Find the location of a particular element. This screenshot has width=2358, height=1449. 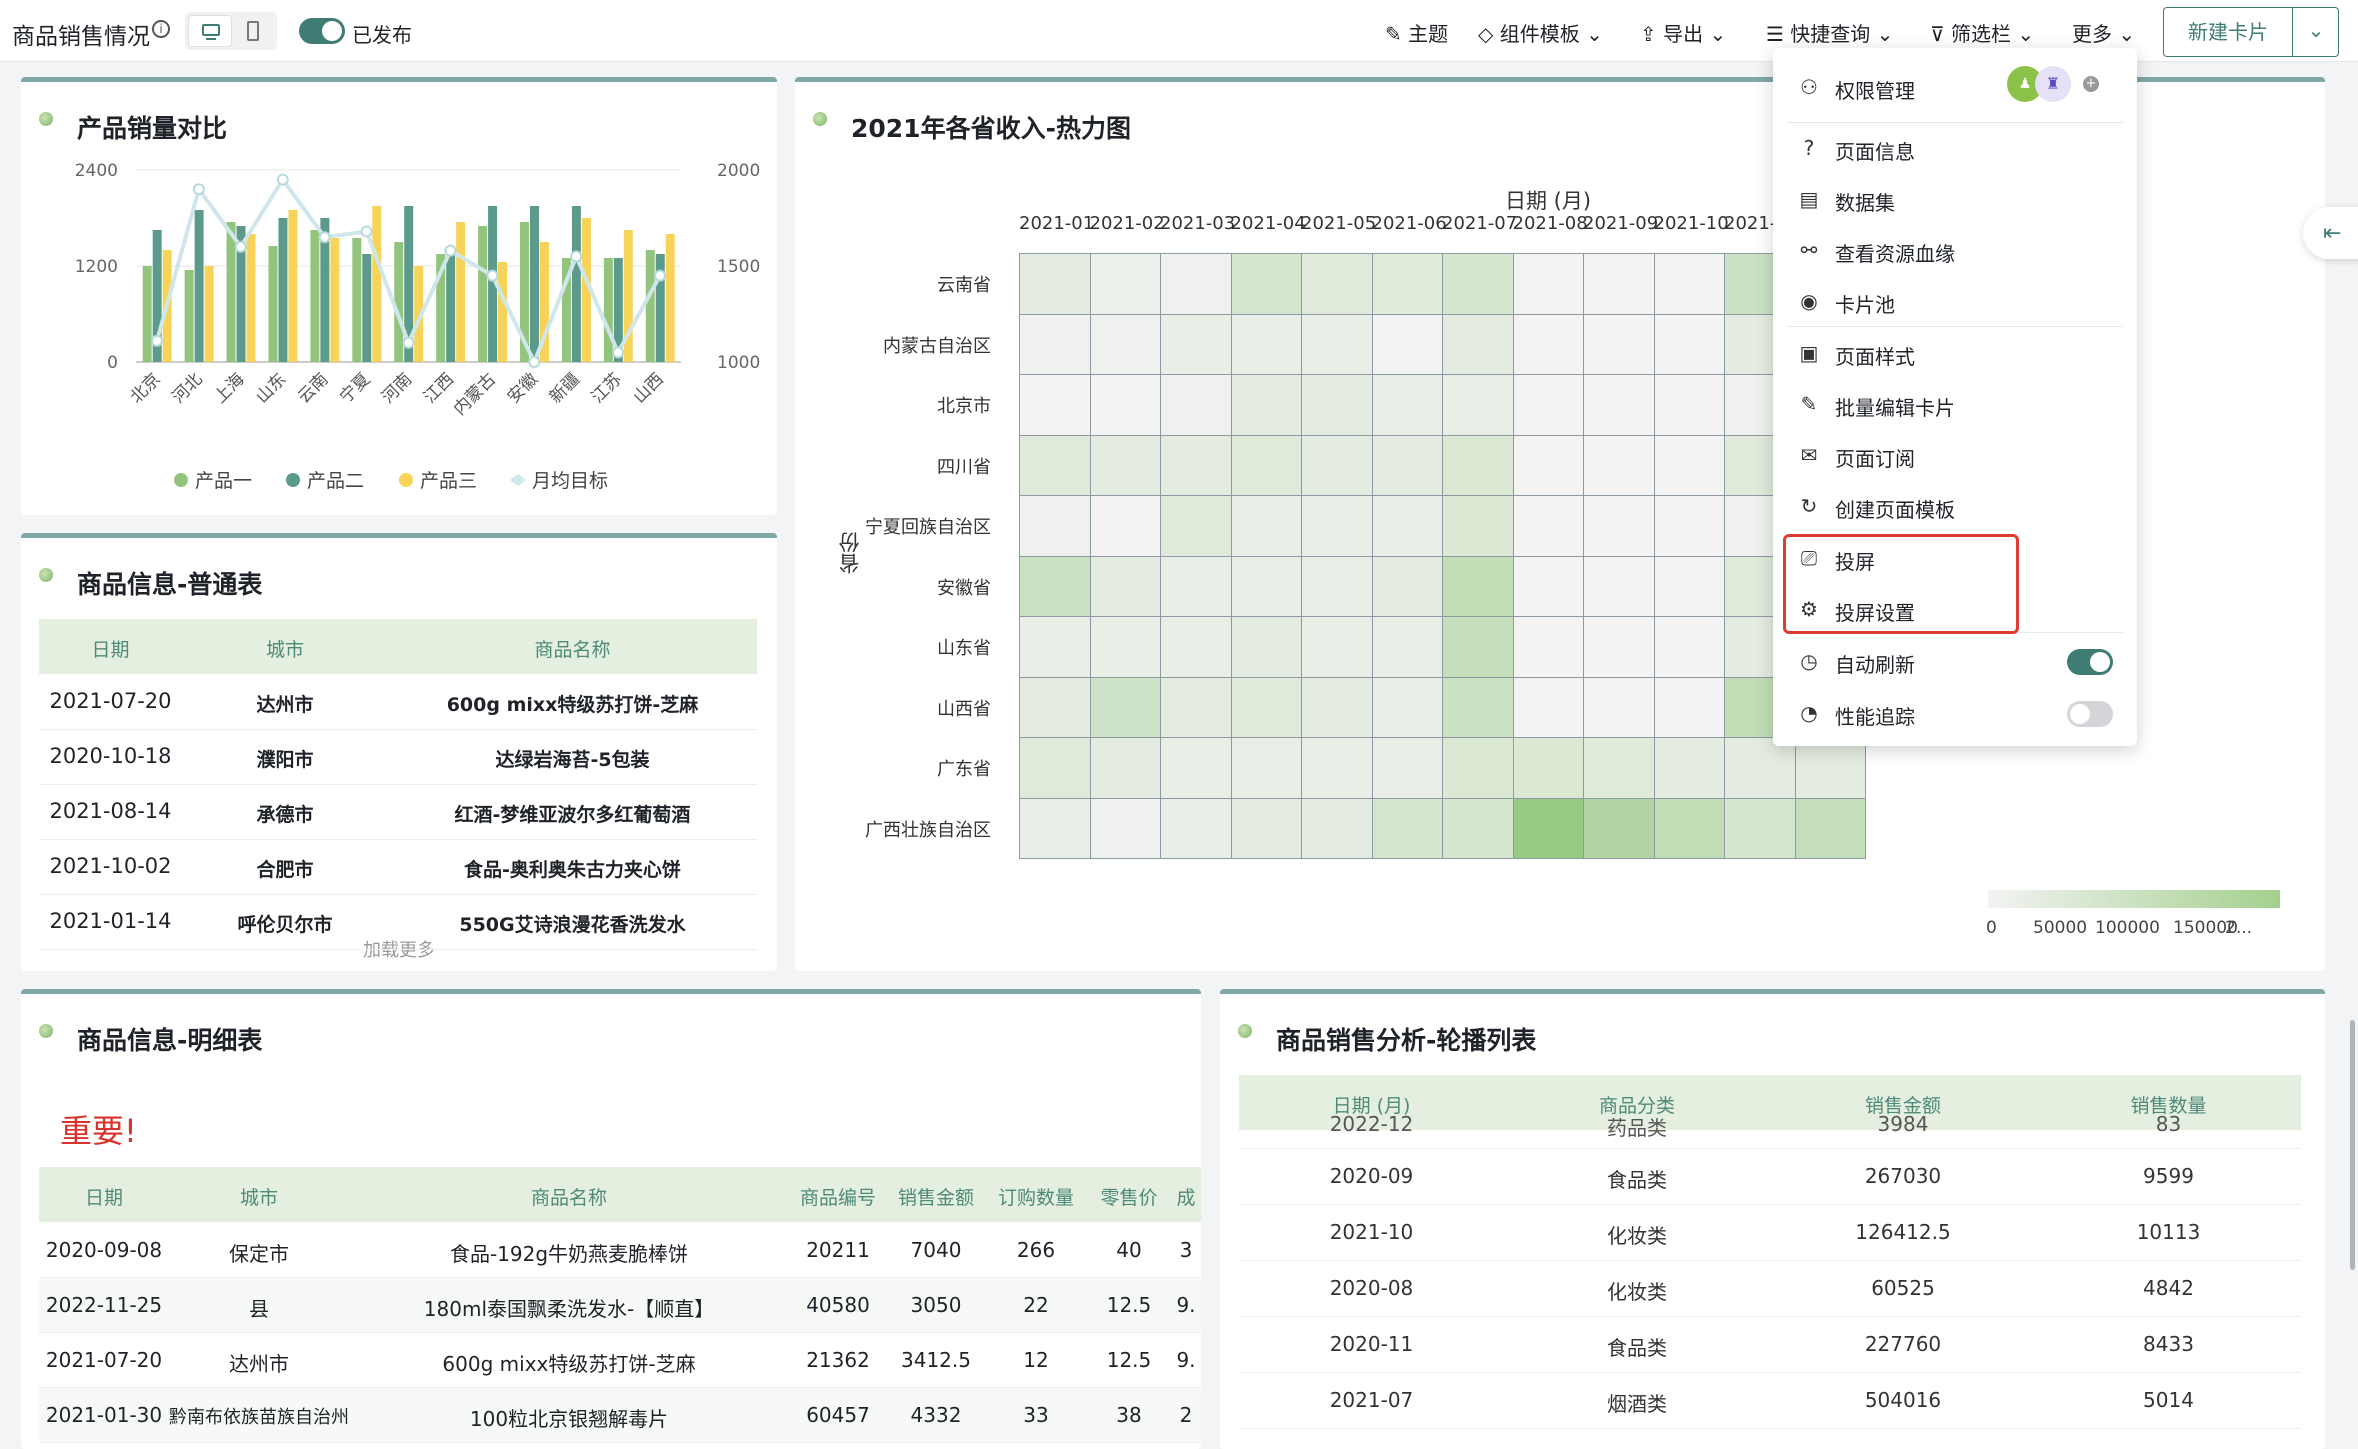

menu-item-mail: ✉ 页面订阅 is located at coordinates (1955, 455).